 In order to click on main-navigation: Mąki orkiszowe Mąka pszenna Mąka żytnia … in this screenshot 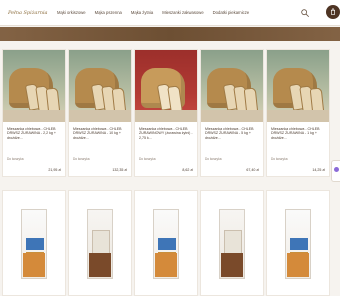, I will do `click(153, 12)`.